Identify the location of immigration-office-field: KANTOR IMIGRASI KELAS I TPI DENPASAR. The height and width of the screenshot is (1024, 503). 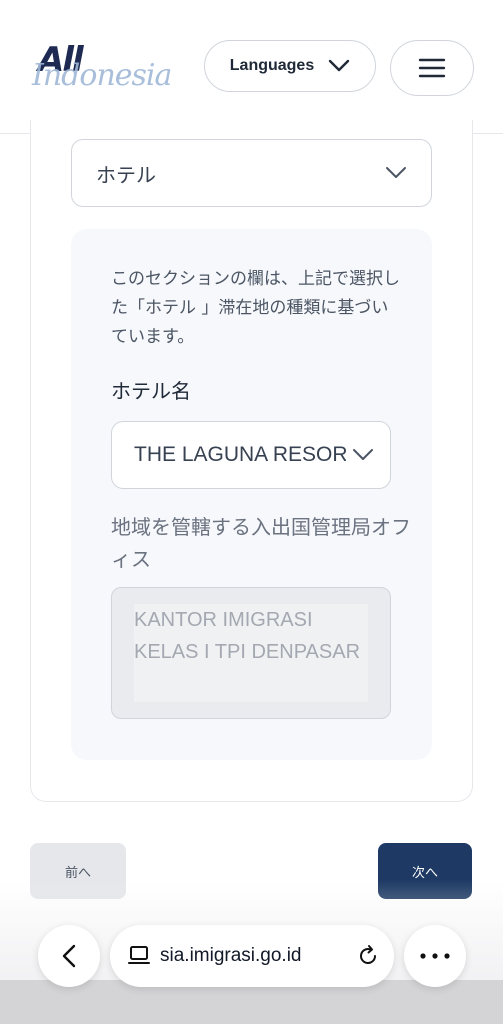
(251, 653).